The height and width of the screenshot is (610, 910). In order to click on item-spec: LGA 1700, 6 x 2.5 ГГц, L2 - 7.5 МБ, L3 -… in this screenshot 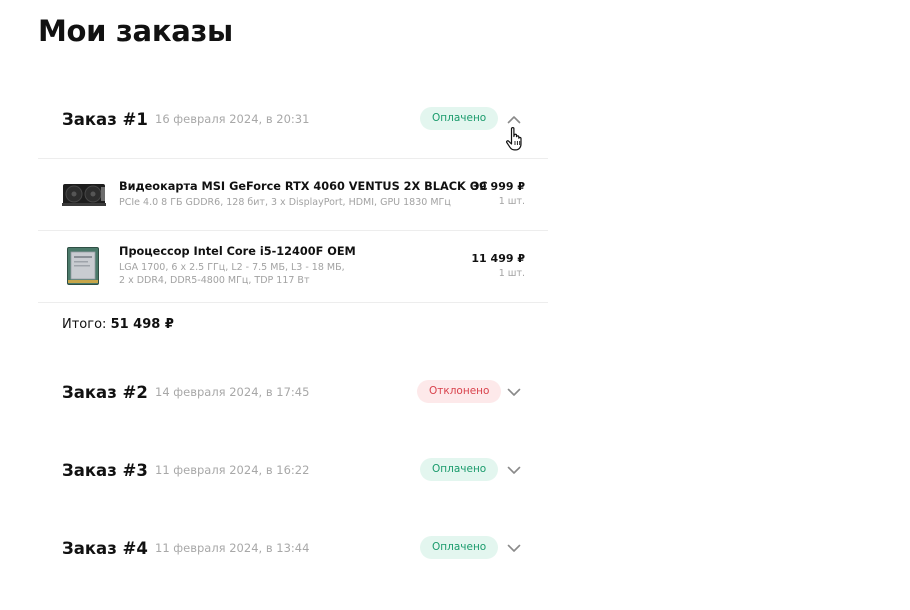, I will do `click(232, 274)`.